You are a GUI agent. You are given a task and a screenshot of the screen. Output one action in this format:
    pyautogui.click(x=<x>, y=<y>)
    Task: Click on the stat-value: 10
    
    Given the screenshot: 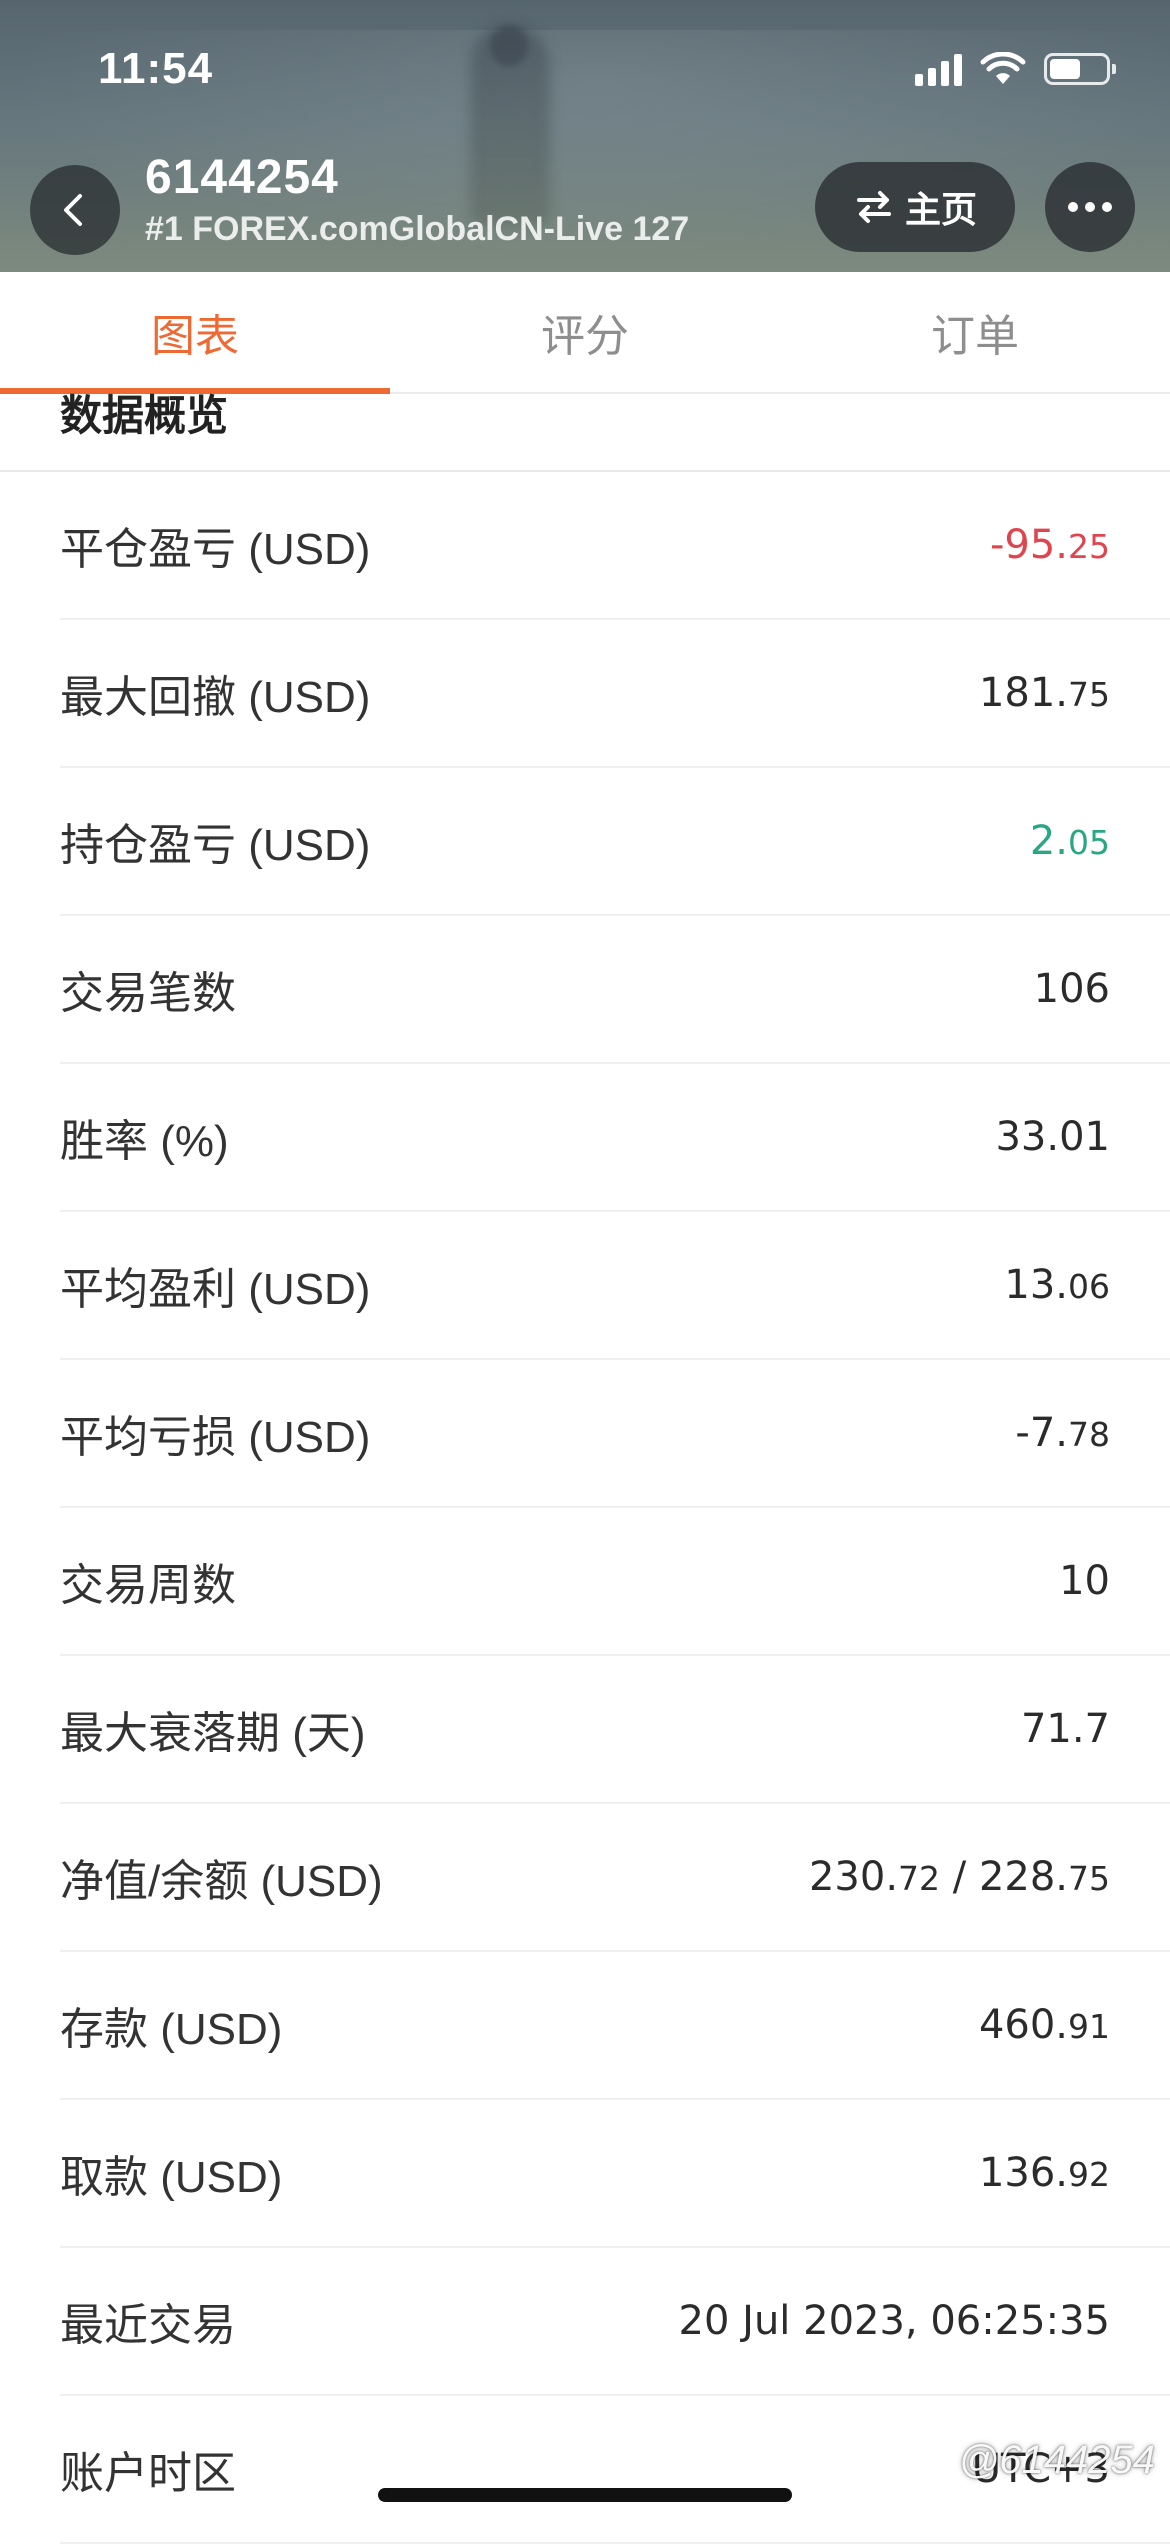 What is the action you would take?
    pyautogui.click(x=1084, y=1581)
    